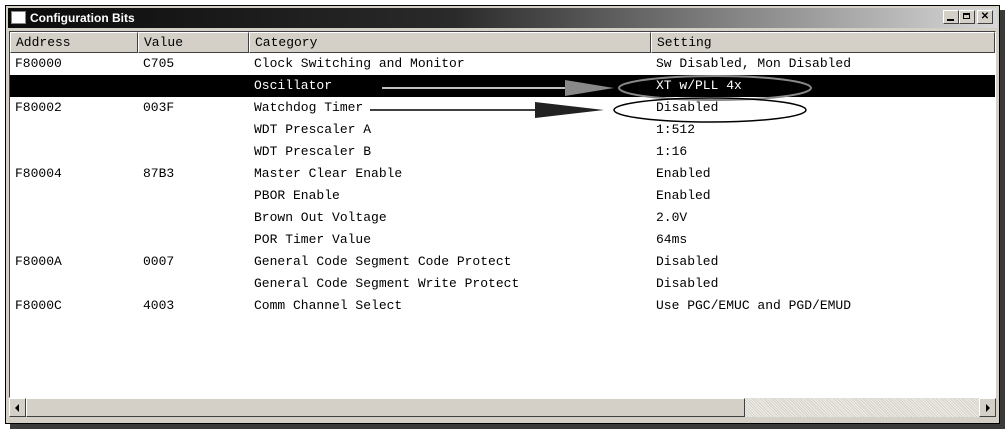  I want to click on window-title: Configuration Bits, so click(82, 18).